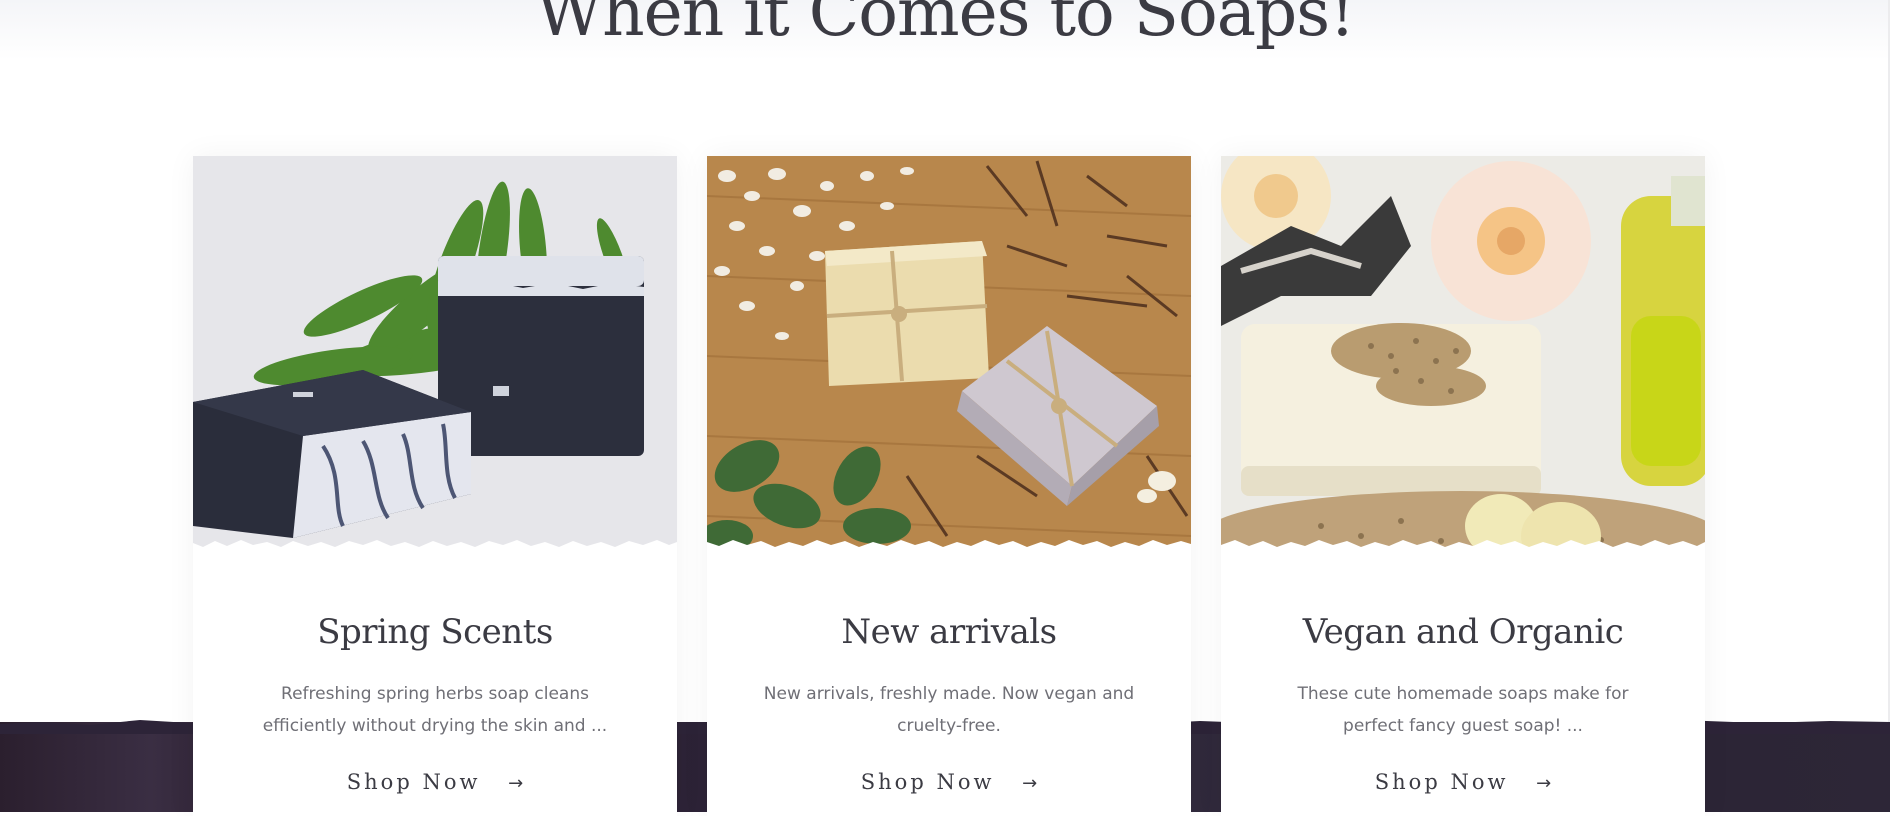 This screenshot has width=1890, height=816. I want to click on soap-photo-wooden-board, so click(949, 357).